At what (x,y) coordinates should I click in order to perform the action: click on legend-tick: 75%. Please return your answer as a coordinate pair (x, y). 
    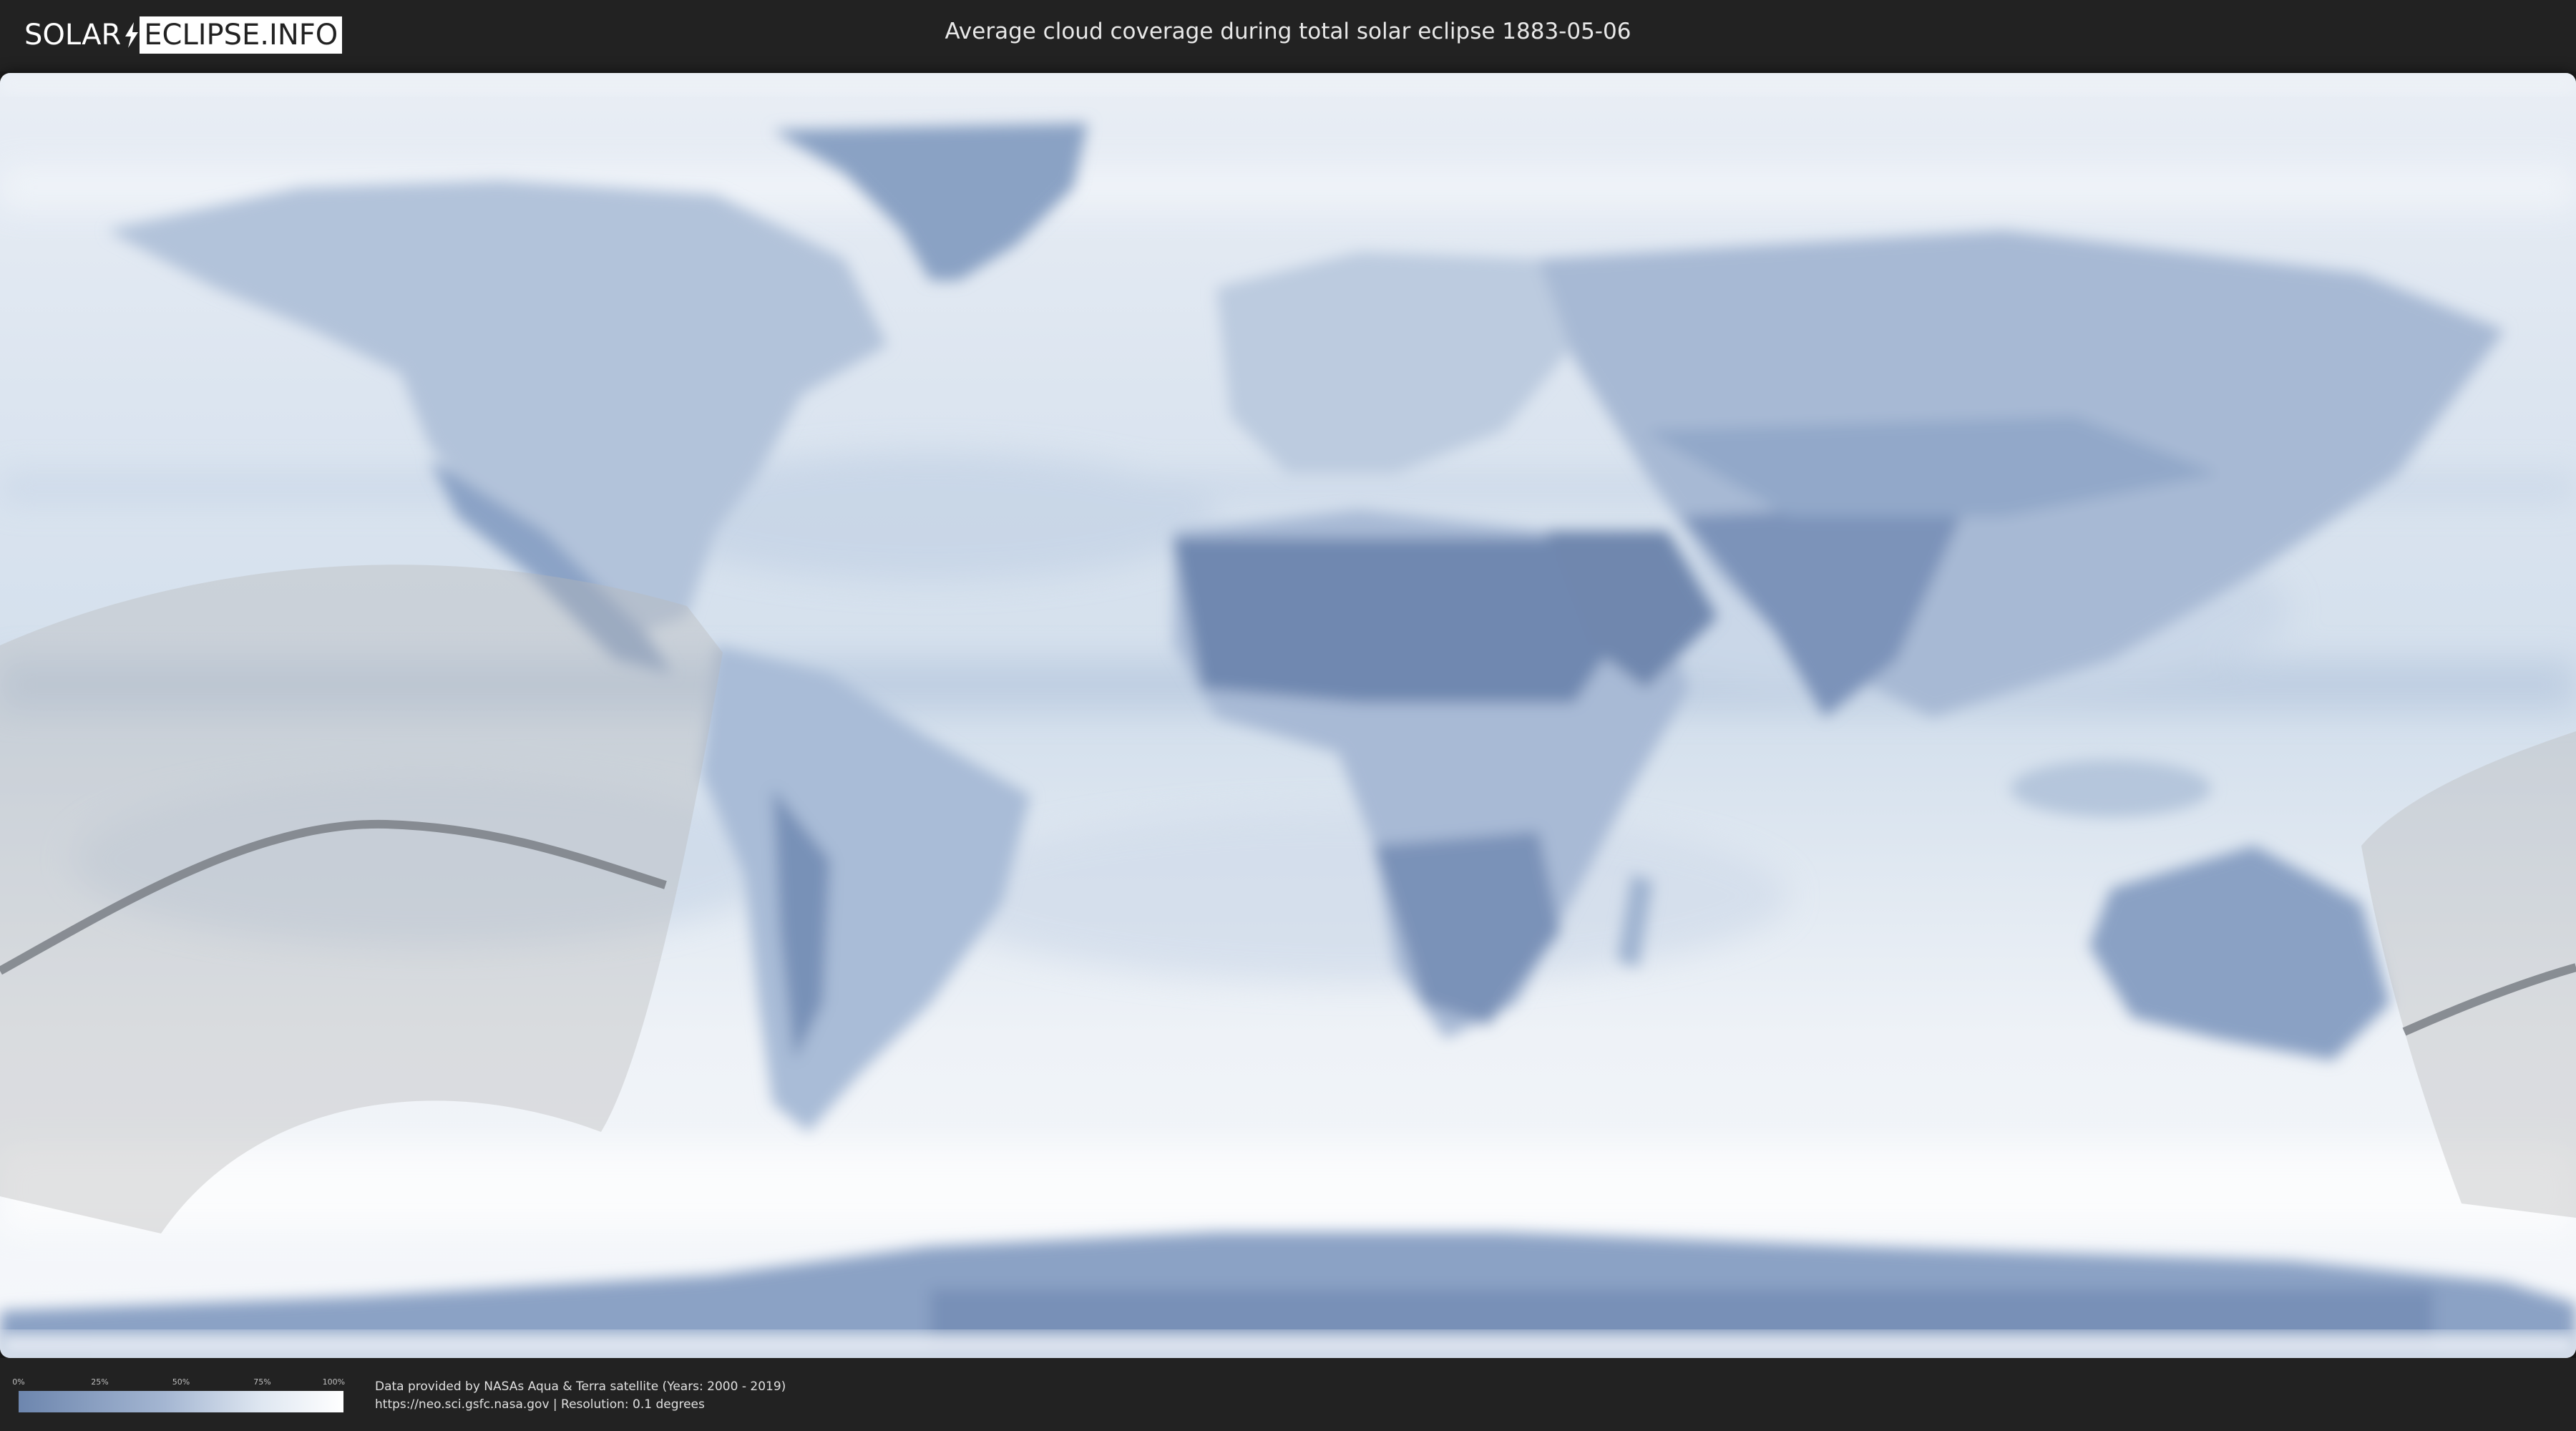
    Looking at the image, I should click on (262, 1382).